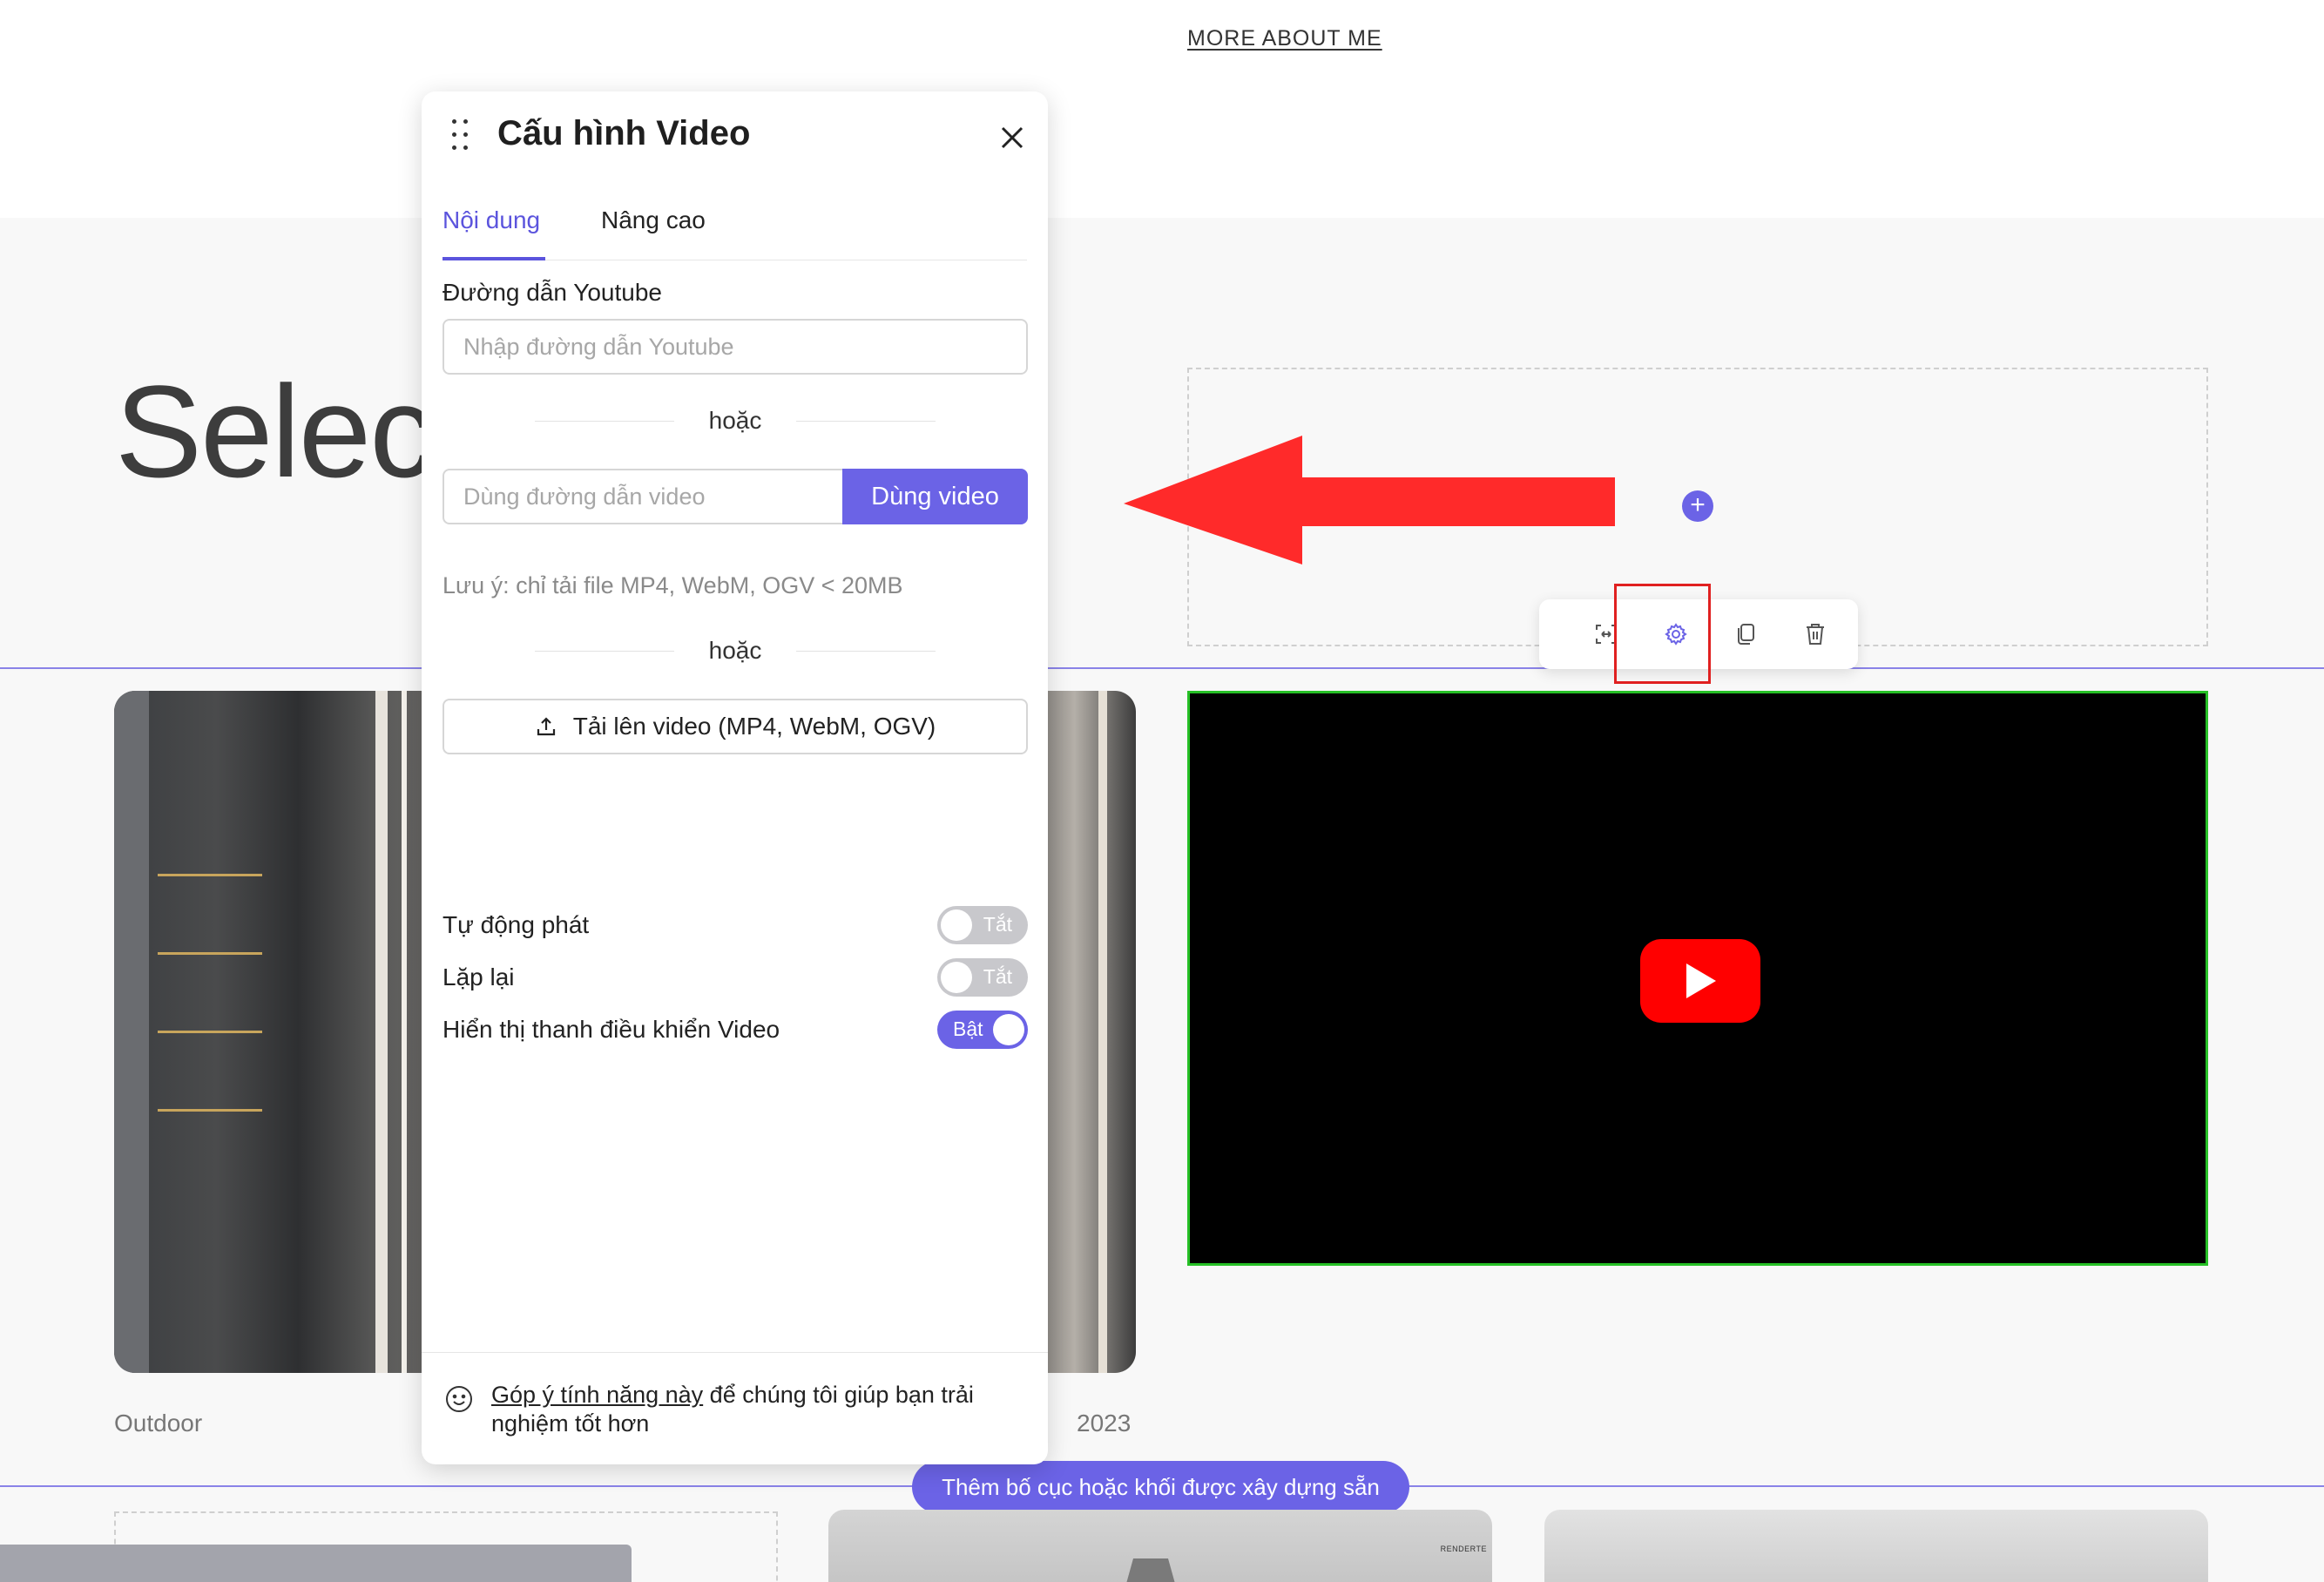 The image size is (2324, 1582). I want to click on show-controls-toggle: Bật, so click(982, 1030).